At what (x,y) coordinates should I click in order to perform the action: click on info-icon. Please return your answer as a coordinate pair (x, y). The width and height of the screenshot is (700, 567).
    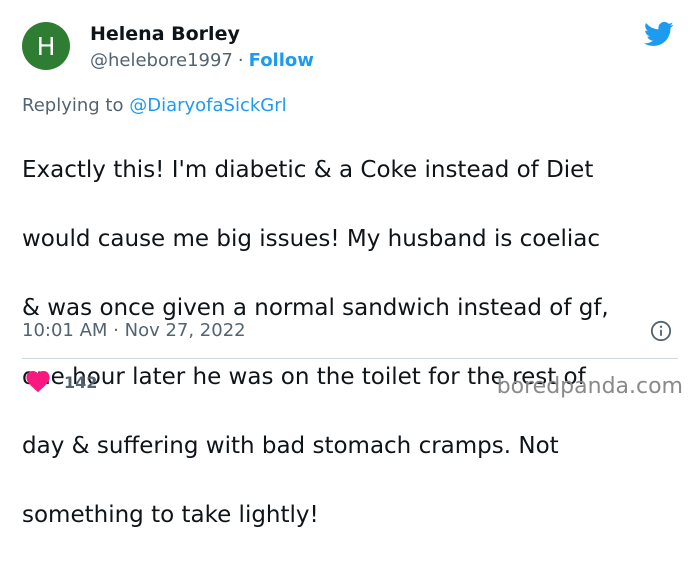
    Looking at the image, I should click on (661, 331).